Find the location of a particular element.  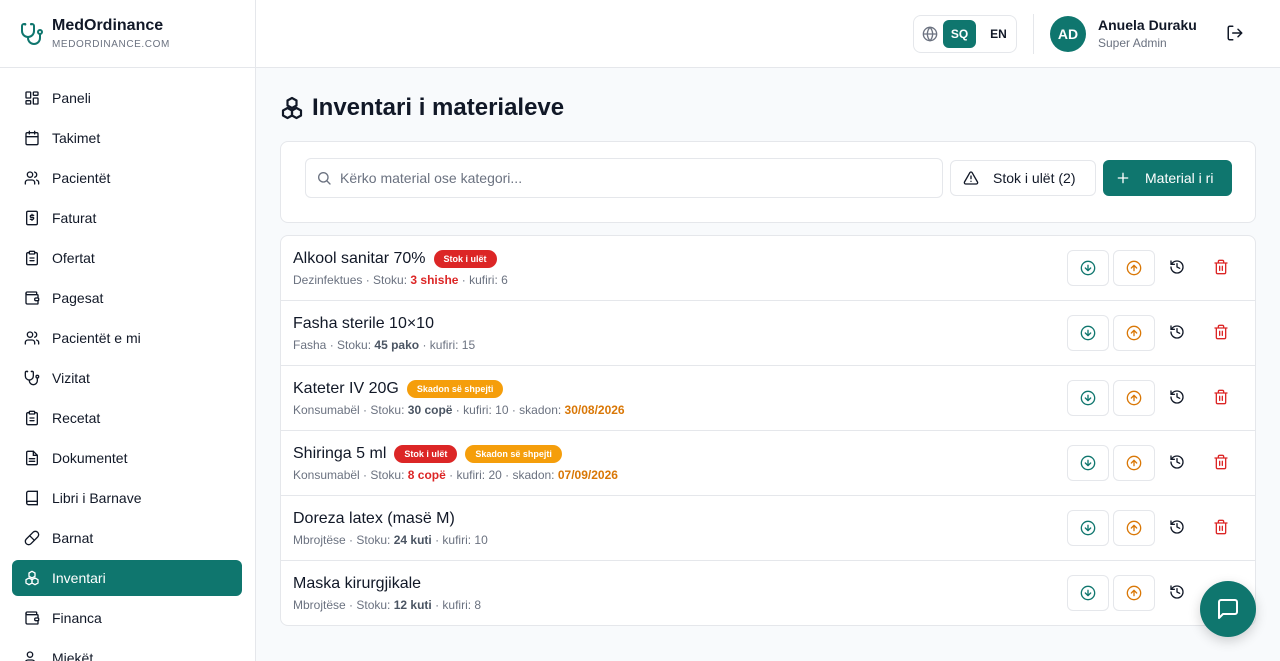

search-input is located at coordinates (641, 178).